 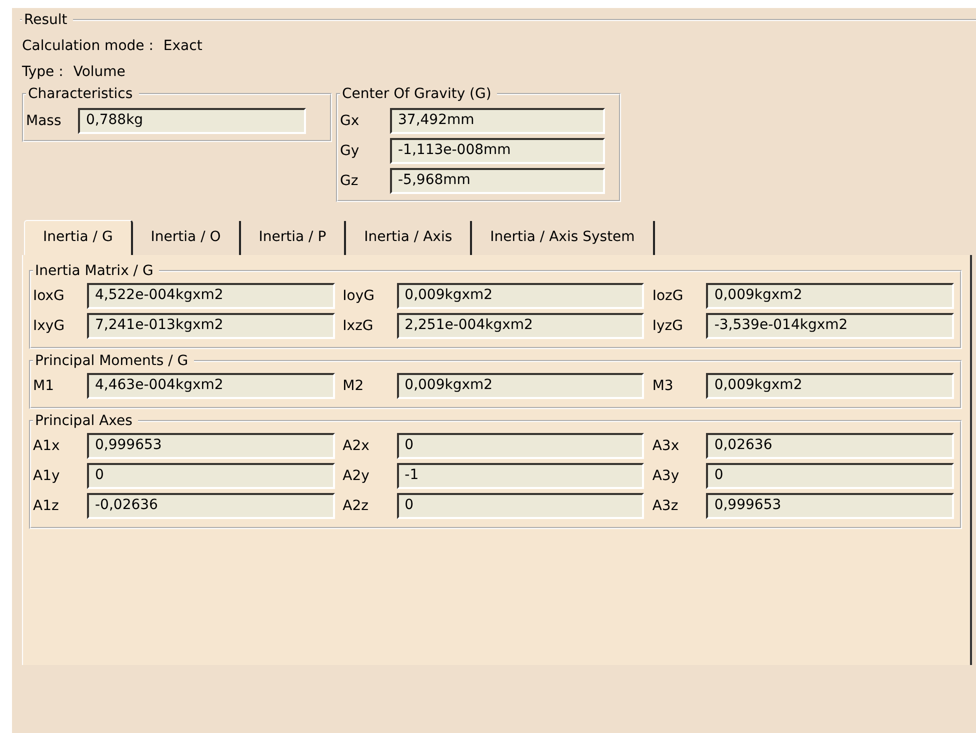 I want to click on field-label: Mass, so click(x=44, y=121).